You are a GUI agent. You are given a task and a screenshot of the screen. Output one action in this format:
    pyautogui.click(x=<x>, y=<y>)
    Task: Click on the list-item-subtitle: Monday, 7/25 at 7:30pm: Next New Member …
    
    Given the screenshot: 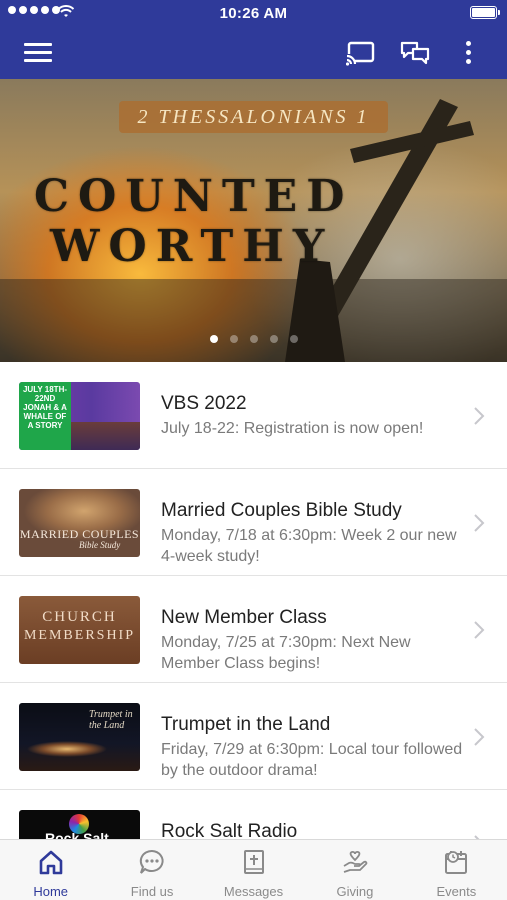 What is the action you would take?
    pyautogui.click(x=286, y=653)
    